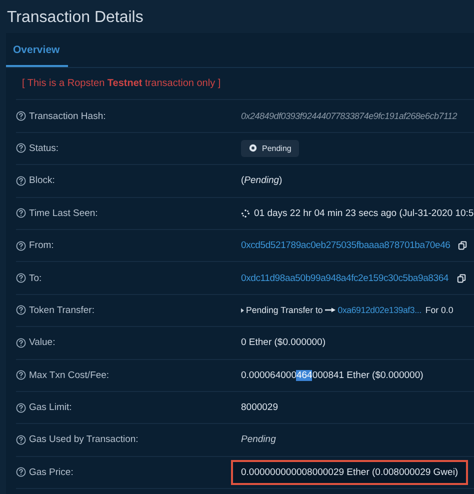 The image size is (474, 494). What do you see at coordinates (44, 148) in the screenshot?
I see `field-label: Status:` at bounding box center [44, 148].